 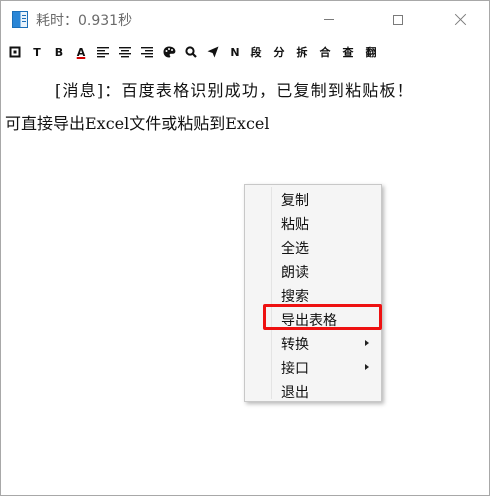 I want to click on toolbar-search-button, so click(x=191, y=52).